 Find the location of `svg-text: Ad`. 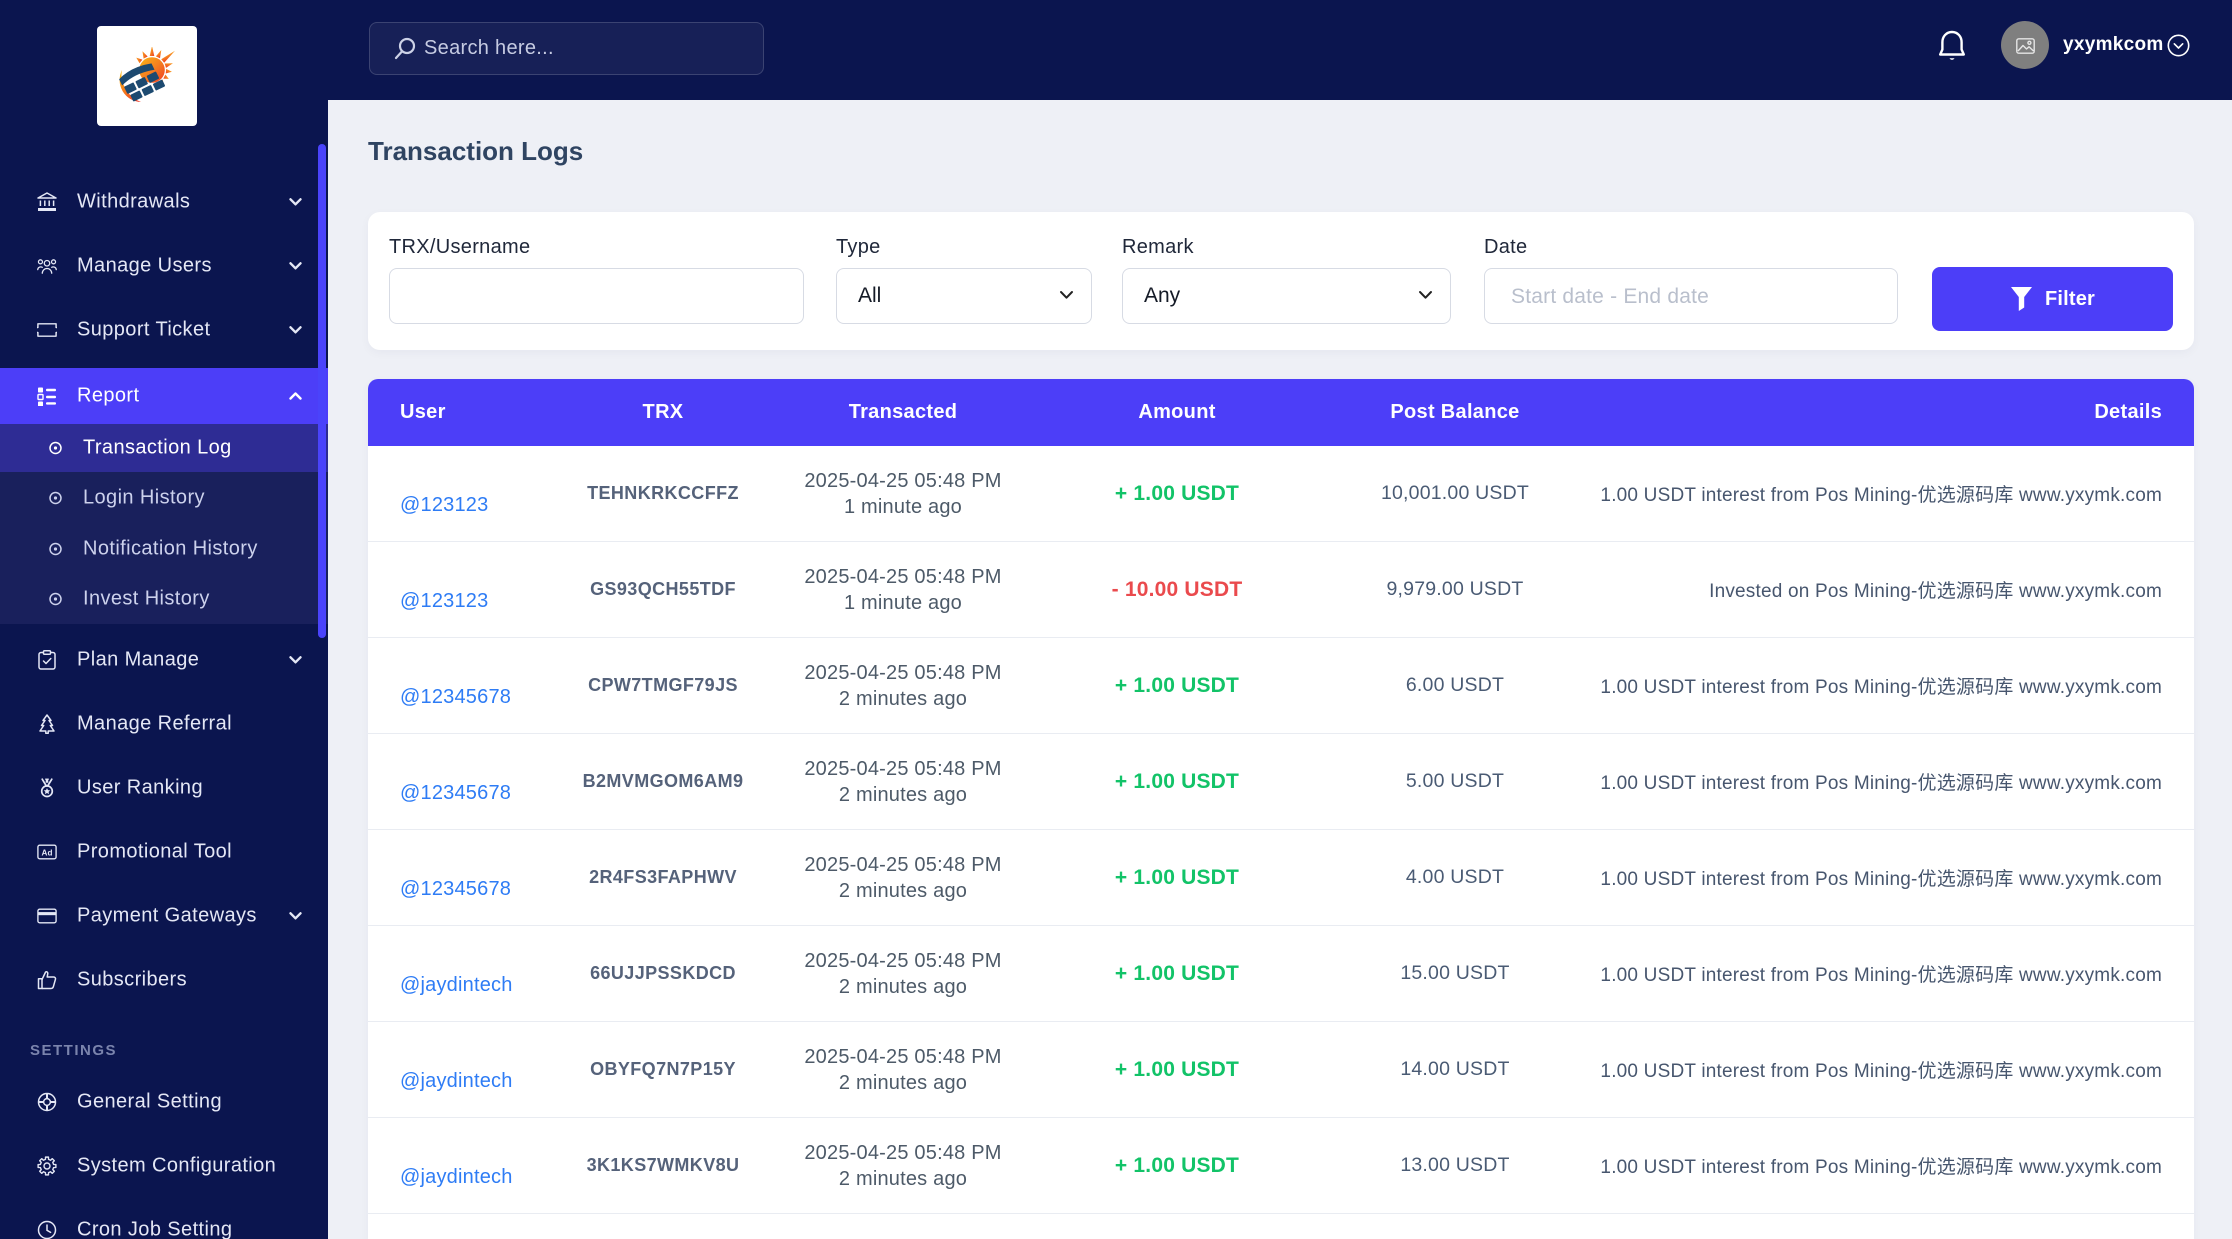

svg-text: Ad is located at coordinates (47, 853).